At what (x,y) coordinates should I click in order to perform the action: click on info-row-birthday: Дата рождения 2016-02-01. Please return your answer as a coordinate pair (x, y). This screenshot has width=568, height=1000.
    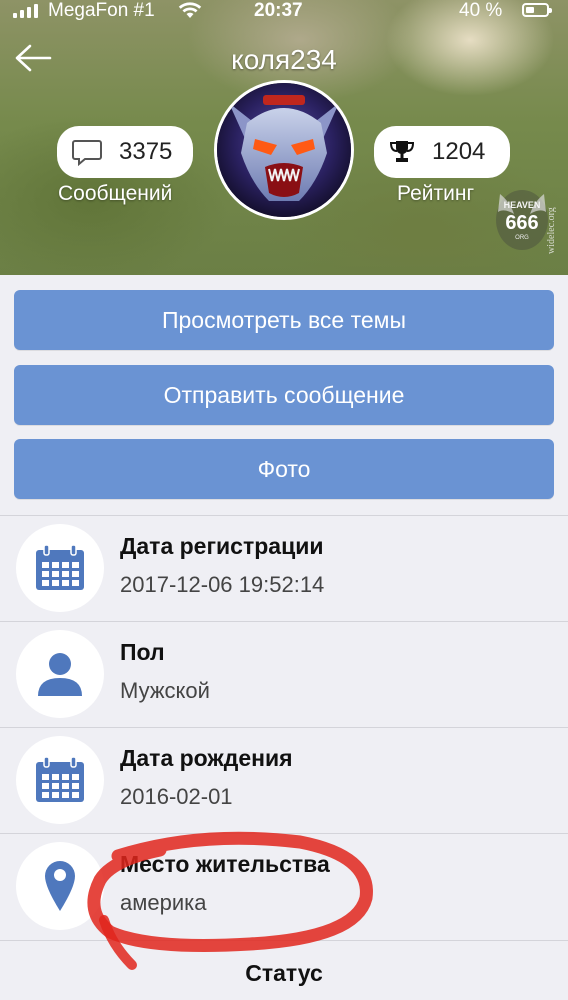
    Looking at the image, I should click on (284, 780).